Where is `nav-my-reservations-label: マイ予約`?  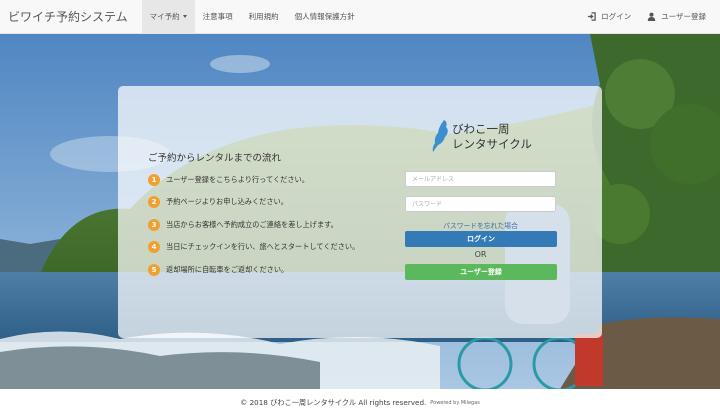 nav-my-reservations-label: マイ予約 is located at coordinates (164, 16).